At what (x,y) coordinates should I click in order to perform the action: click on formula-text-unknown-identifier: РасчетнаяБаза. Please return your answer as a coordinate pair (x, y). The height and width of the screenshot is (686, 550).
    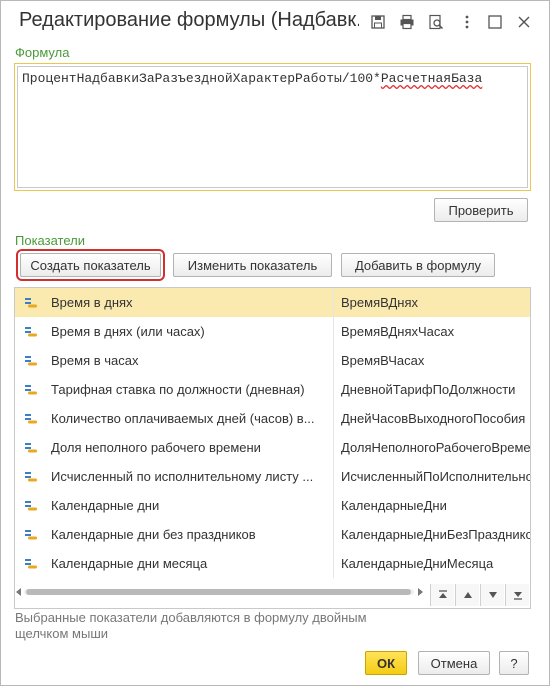
    Looking at the image, I should click on (431, 78).